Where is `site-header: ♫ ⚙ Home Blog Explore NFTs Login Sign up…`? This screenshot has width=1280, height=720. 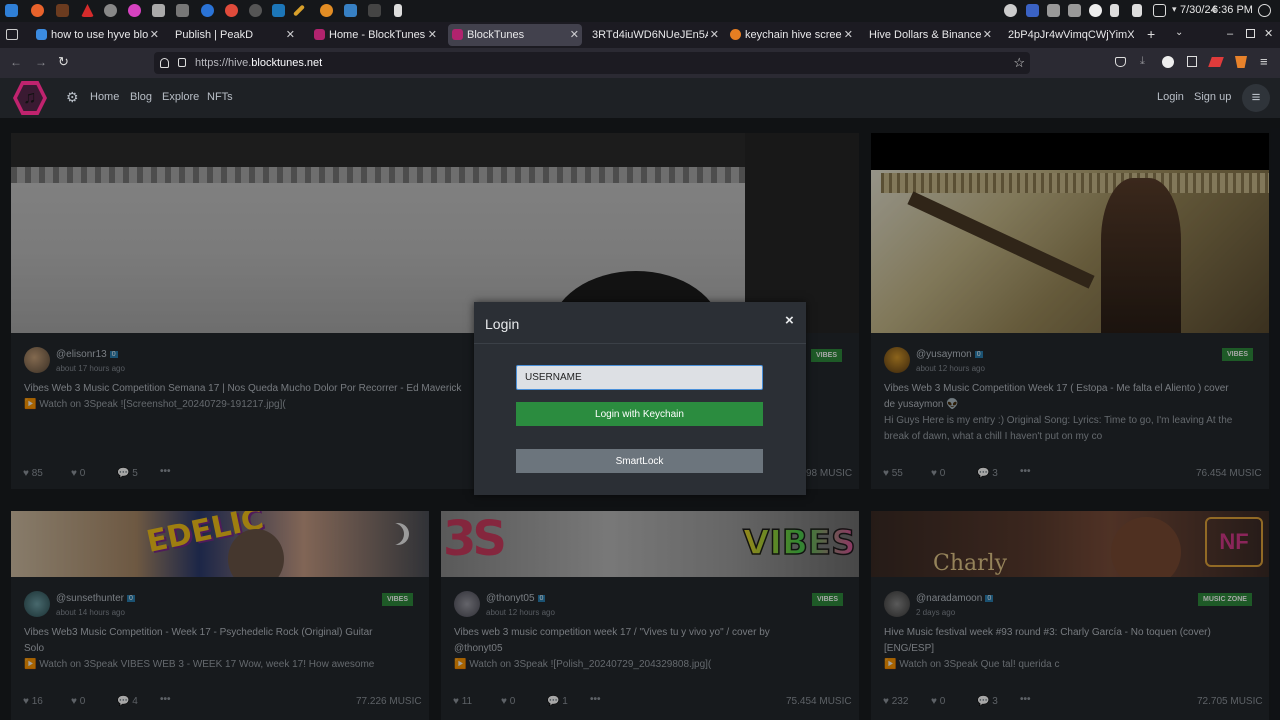
site-header: ♫ ⚙ Home Blog Explore NFTs Login Sign up… is located at coordinates (640, 98).